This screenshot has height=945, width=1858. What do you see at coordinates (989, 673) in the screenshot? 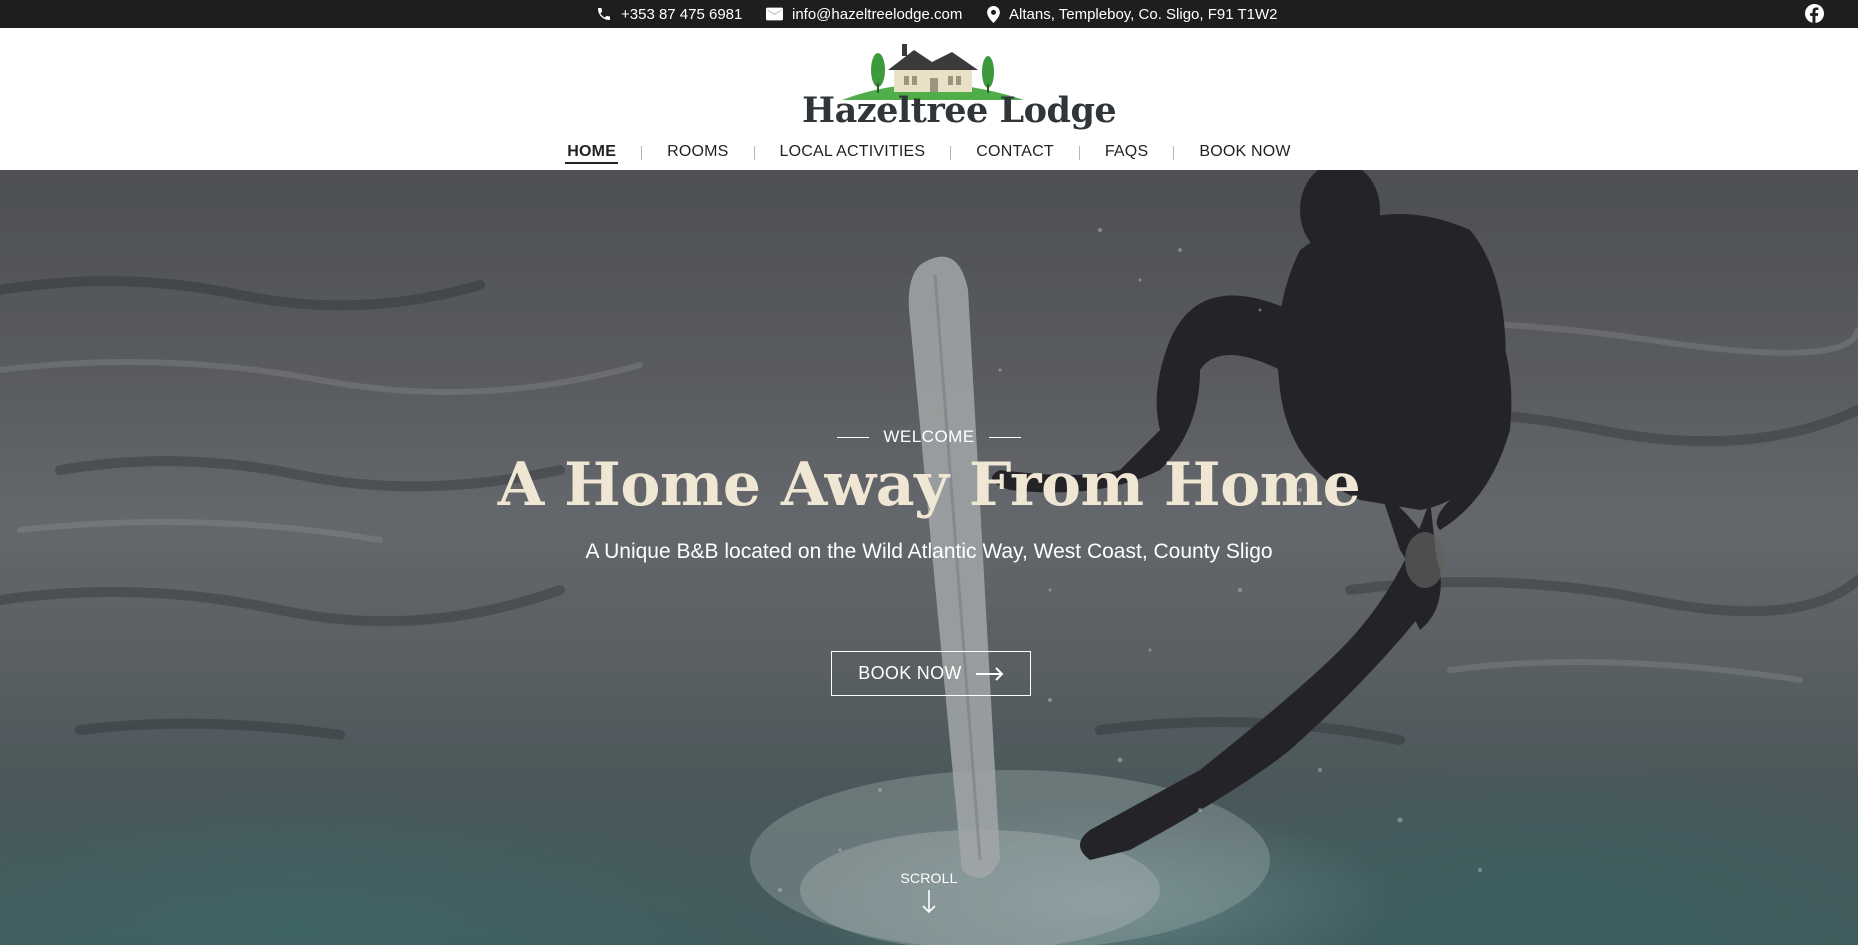
I see `arrow-right-icon` at bounding box center [989, 673].